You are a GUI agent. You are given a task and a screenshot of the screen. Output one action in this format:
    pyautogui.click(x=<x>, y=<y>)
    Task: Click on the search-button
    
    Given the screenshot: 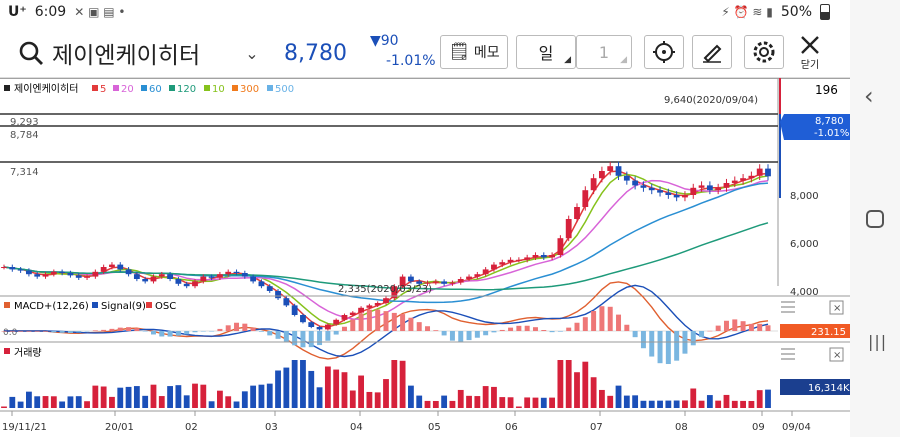 What is the action you would take?
    pyautogui.click(x=31, y=53)
    